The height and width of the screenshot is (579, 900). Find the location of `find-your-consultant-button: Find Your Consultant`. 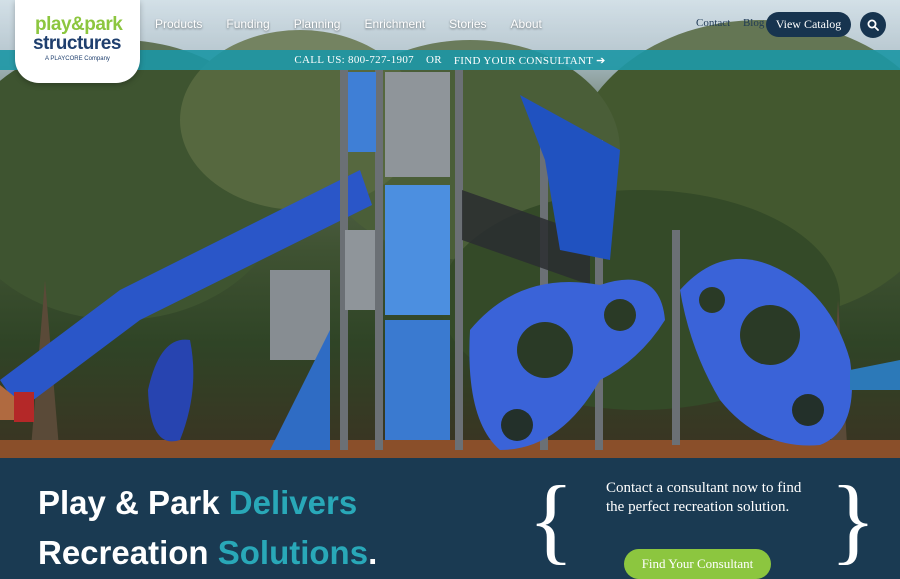

find-your-consultant-button: Find Your Consultant is located at coordinates (697, 564).